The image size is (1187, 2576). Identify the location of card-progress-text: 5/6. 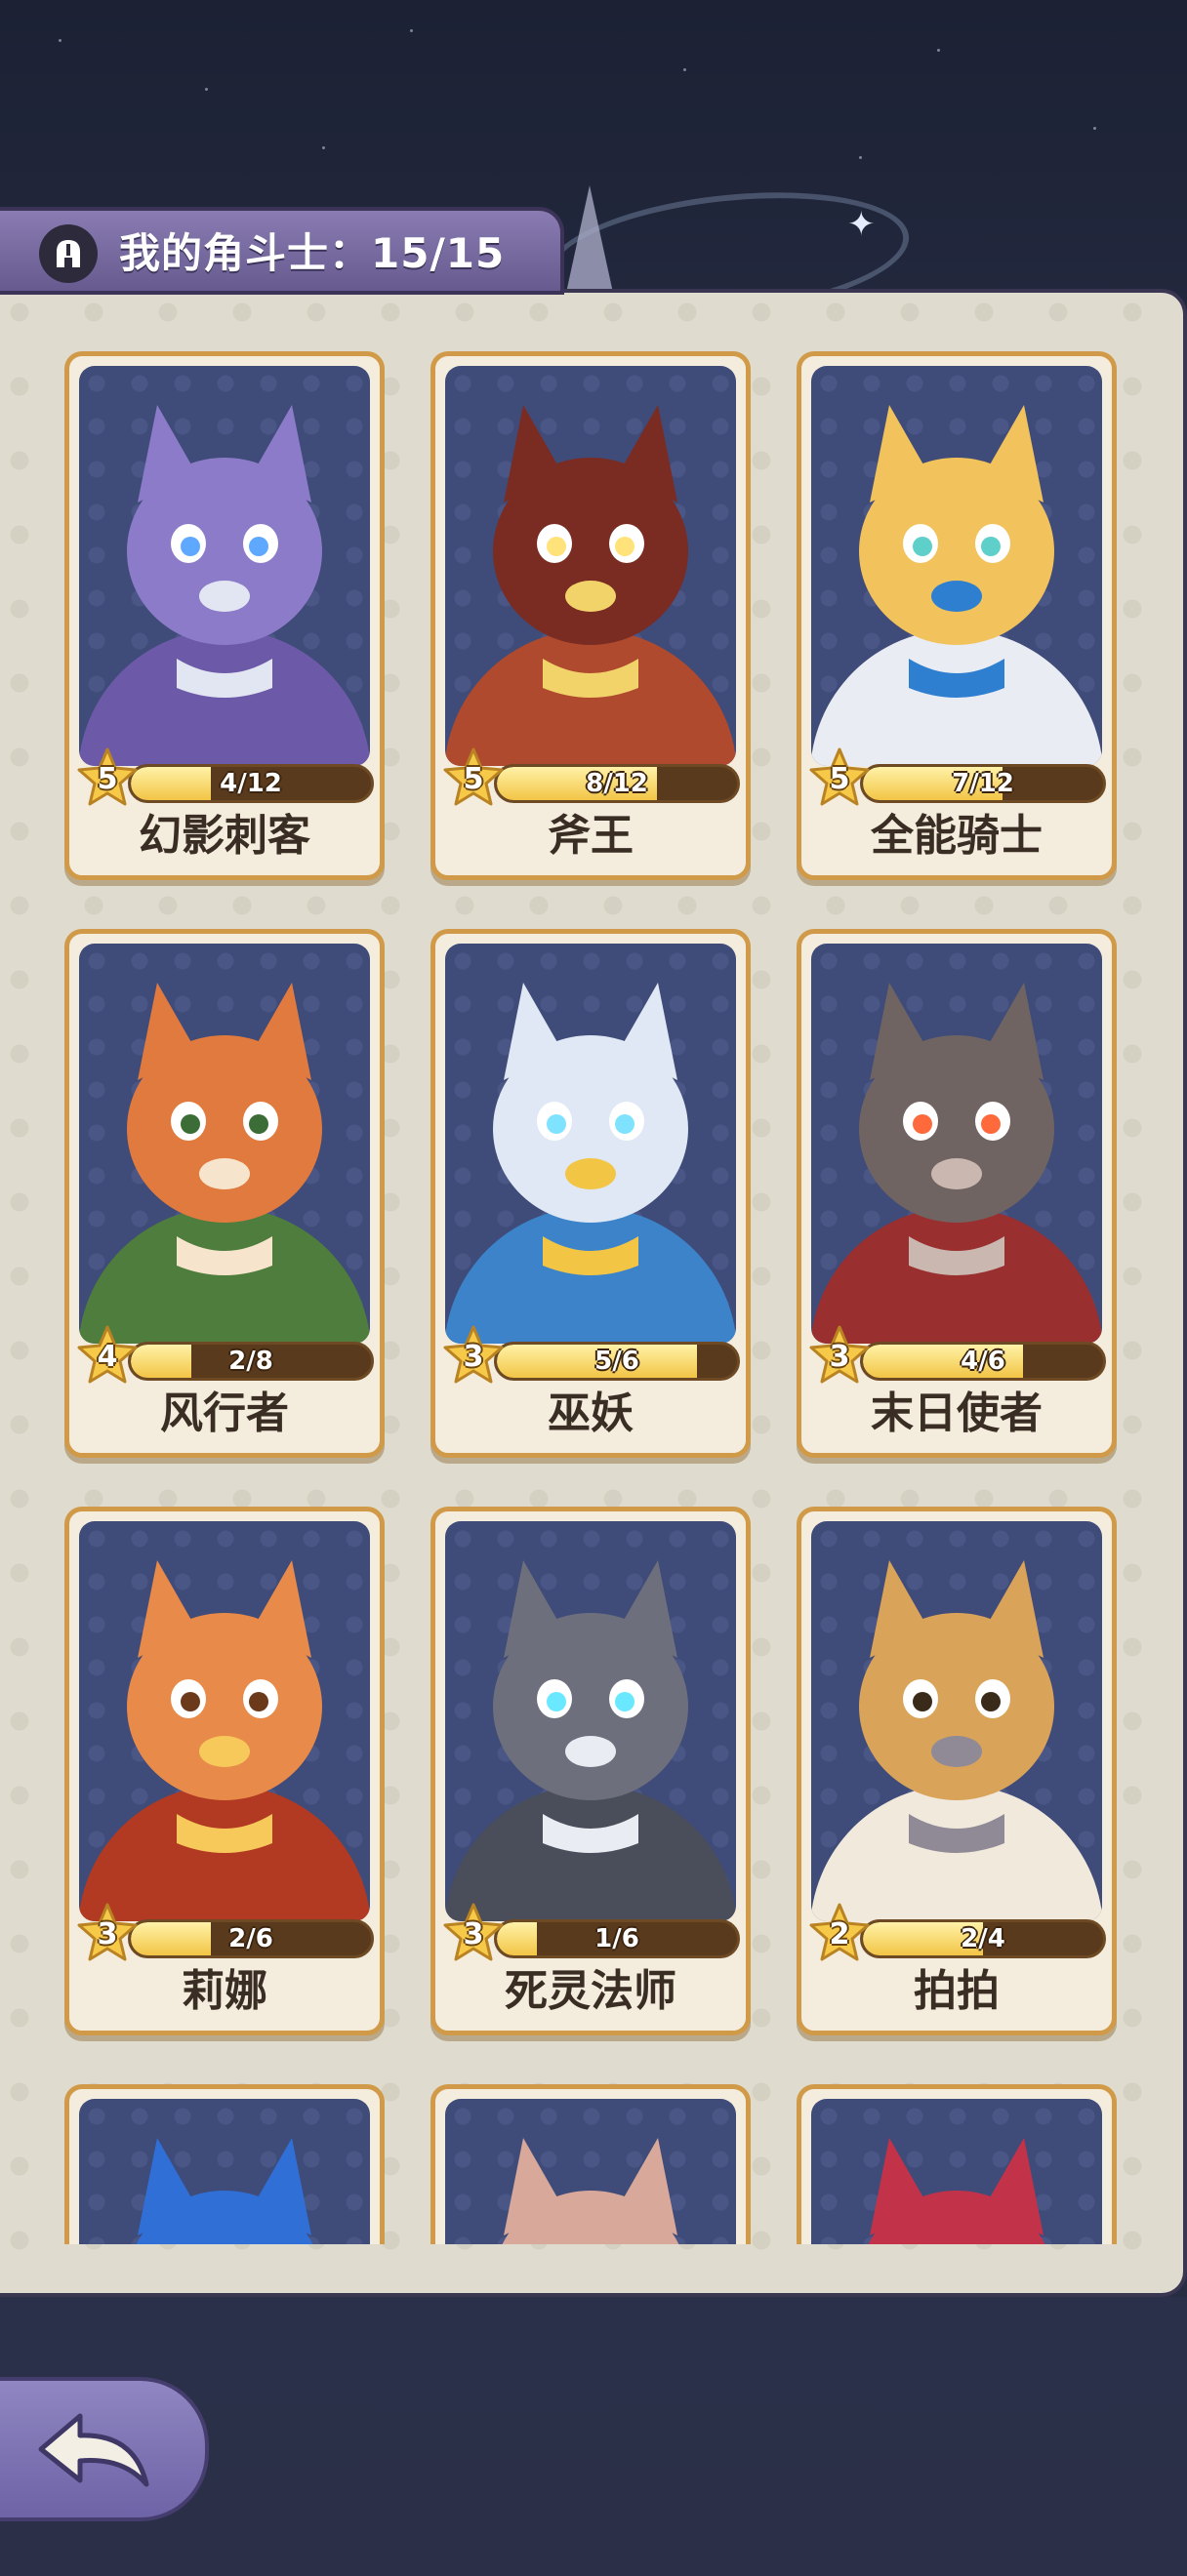
(616, 1361).